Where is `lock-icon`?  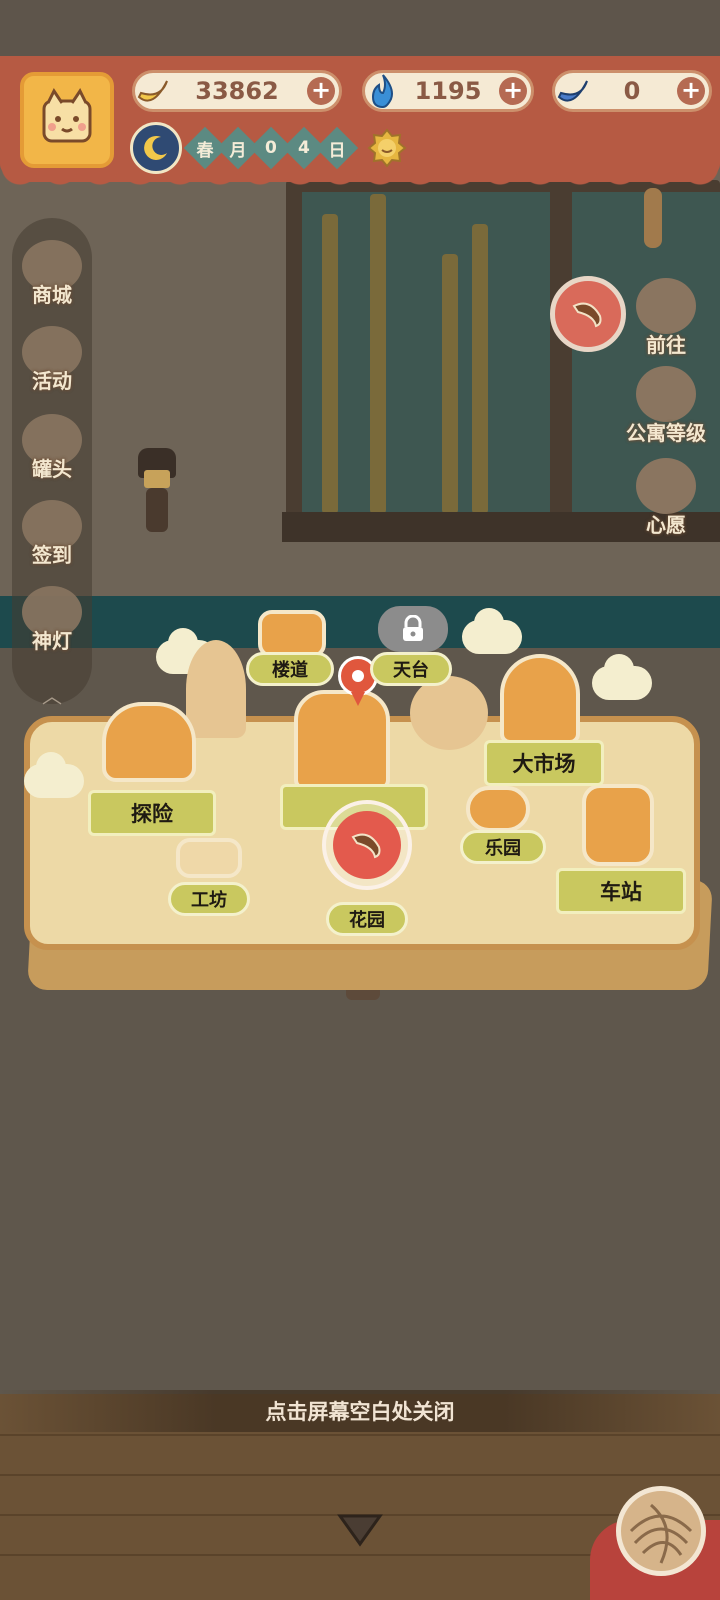 lock-icon is located at coordinates (413, 628).